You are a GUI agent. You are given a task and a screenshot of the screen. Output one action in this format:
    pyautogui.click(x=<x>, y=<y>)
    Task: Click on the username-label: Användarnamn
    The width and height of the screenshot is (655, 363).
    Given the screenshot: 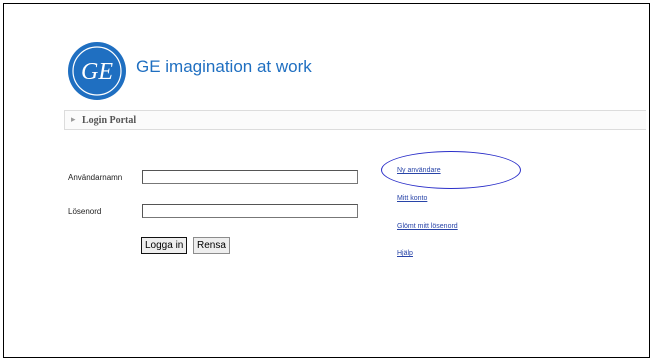 What is the action you would take?
    pyautogui.click(x=95, y=177)
    